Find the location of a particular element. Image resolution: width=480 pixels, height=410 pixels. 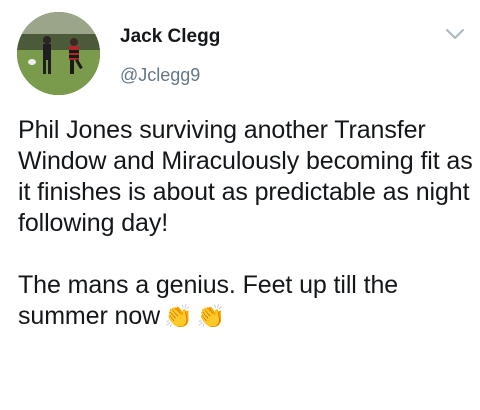

avatar is located at coordinates (58, 53).